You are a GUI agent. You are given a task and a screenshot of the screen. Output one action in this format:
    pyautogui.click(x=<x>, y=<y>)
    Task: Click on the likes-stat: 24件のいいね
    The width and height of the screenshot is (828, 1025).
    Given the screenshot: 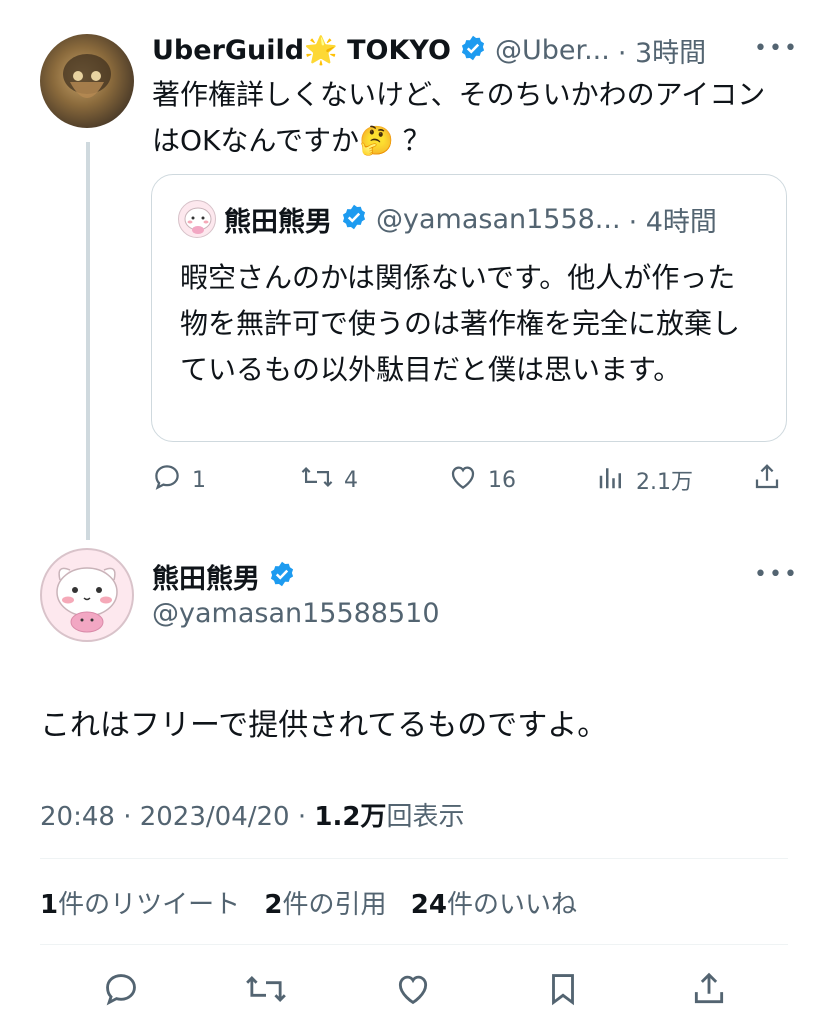 What is the action you would take?
    pyautogui.click(x=494, y=905)
    